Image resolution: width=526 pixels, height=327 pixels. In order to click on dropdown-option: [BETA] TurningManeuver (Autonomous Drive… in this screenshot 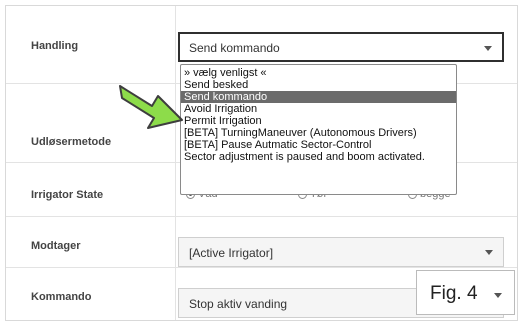, I will do `click(318, 133)`.